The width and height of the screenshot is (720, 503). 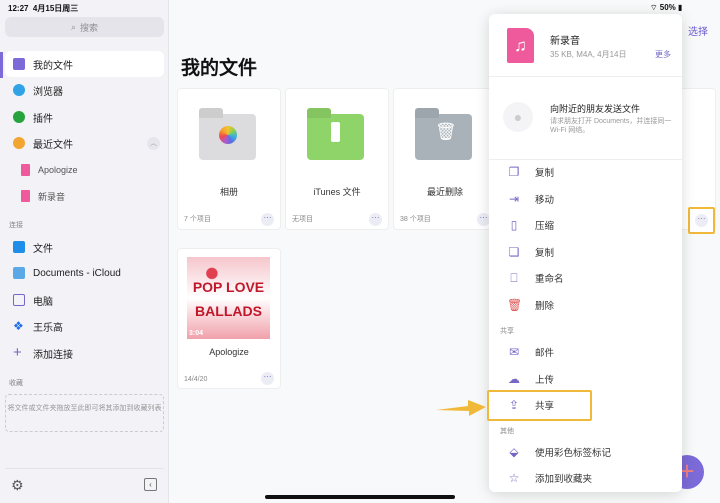 I want to click on card-name: iTunes 文件, so click(x=337, y=192).